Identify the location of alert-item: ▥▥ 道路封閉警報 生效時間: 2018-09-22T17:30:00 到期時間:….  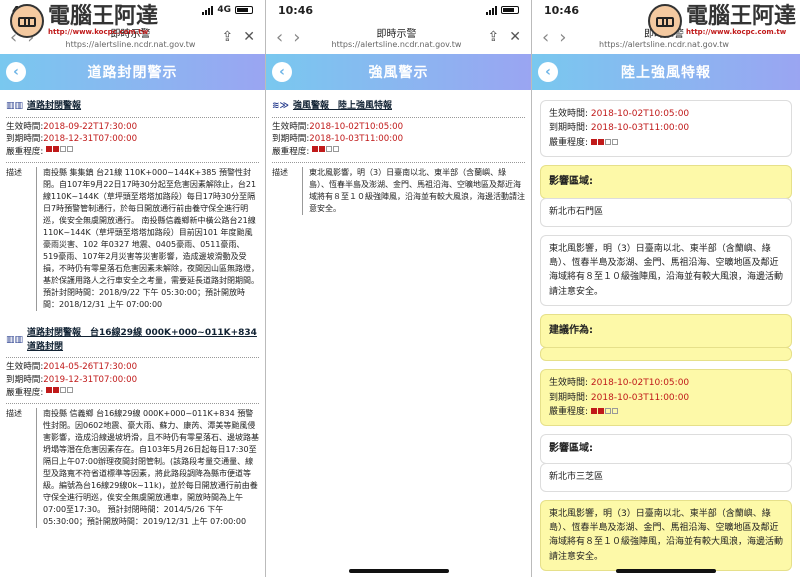
(132, 206).